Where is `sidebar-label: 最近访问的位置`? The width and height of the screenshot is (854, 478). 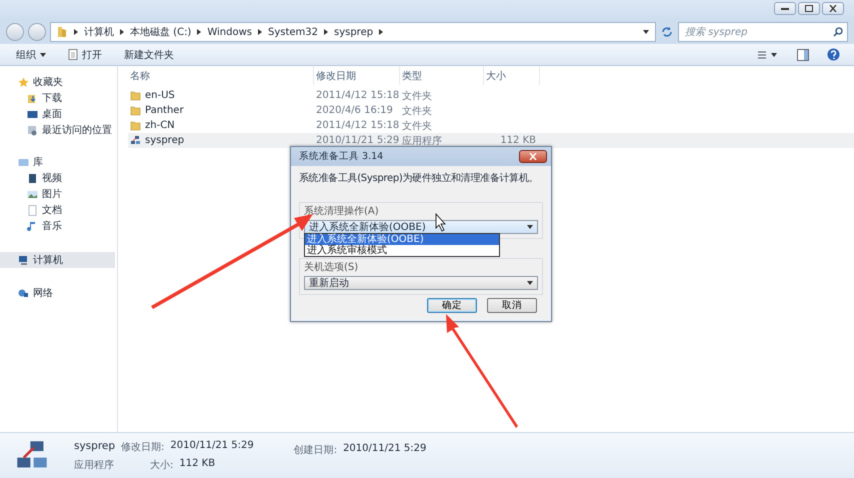
sidebar-label: 最近访问的位置 is located at coordinates (77, 130).